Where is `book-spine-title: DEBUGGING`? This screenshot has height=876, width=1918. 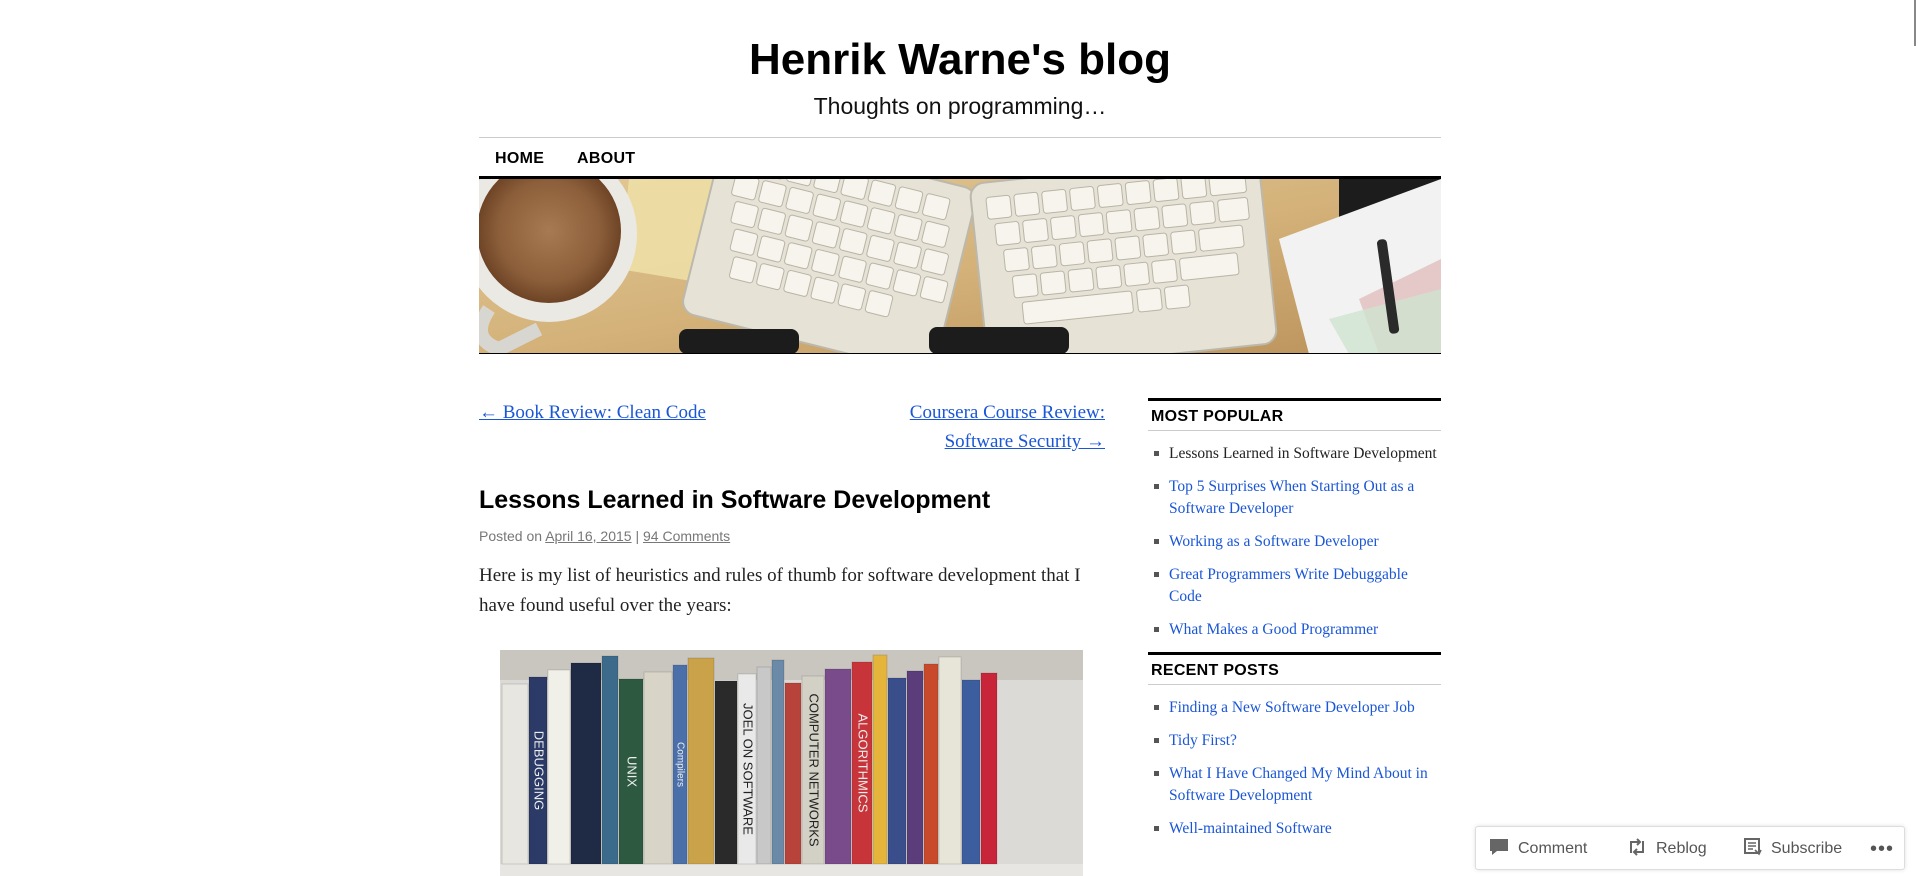 book-spine-title: DEBUGGING is located at coordinates (539, 770).